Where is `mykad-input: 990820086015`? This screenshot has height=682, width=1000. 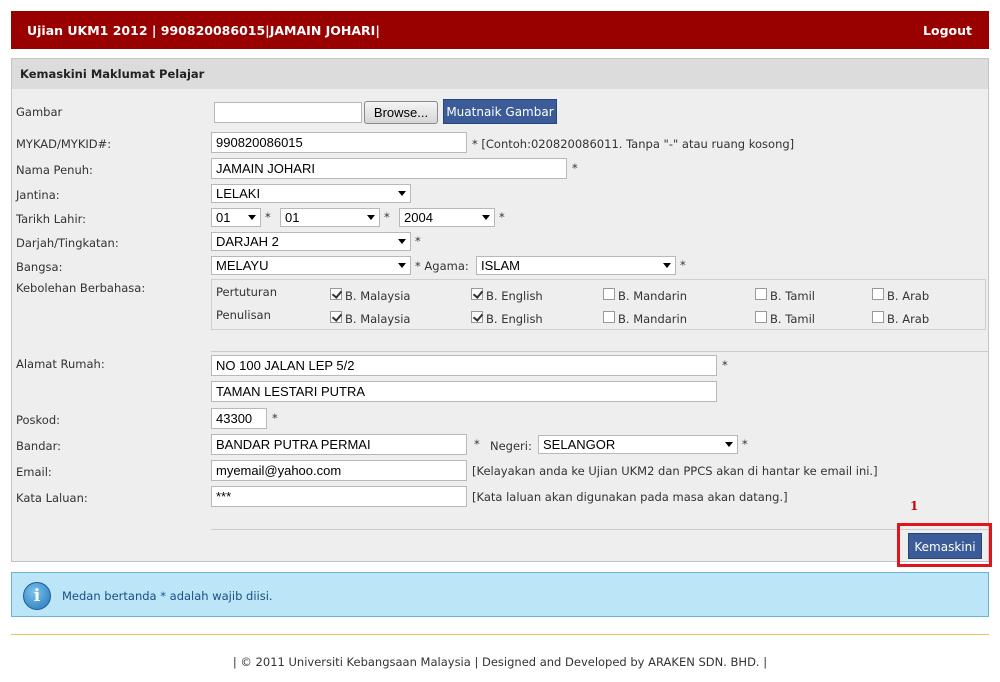
mykad-input: 990820086015 is located at coordinates (339, 142).